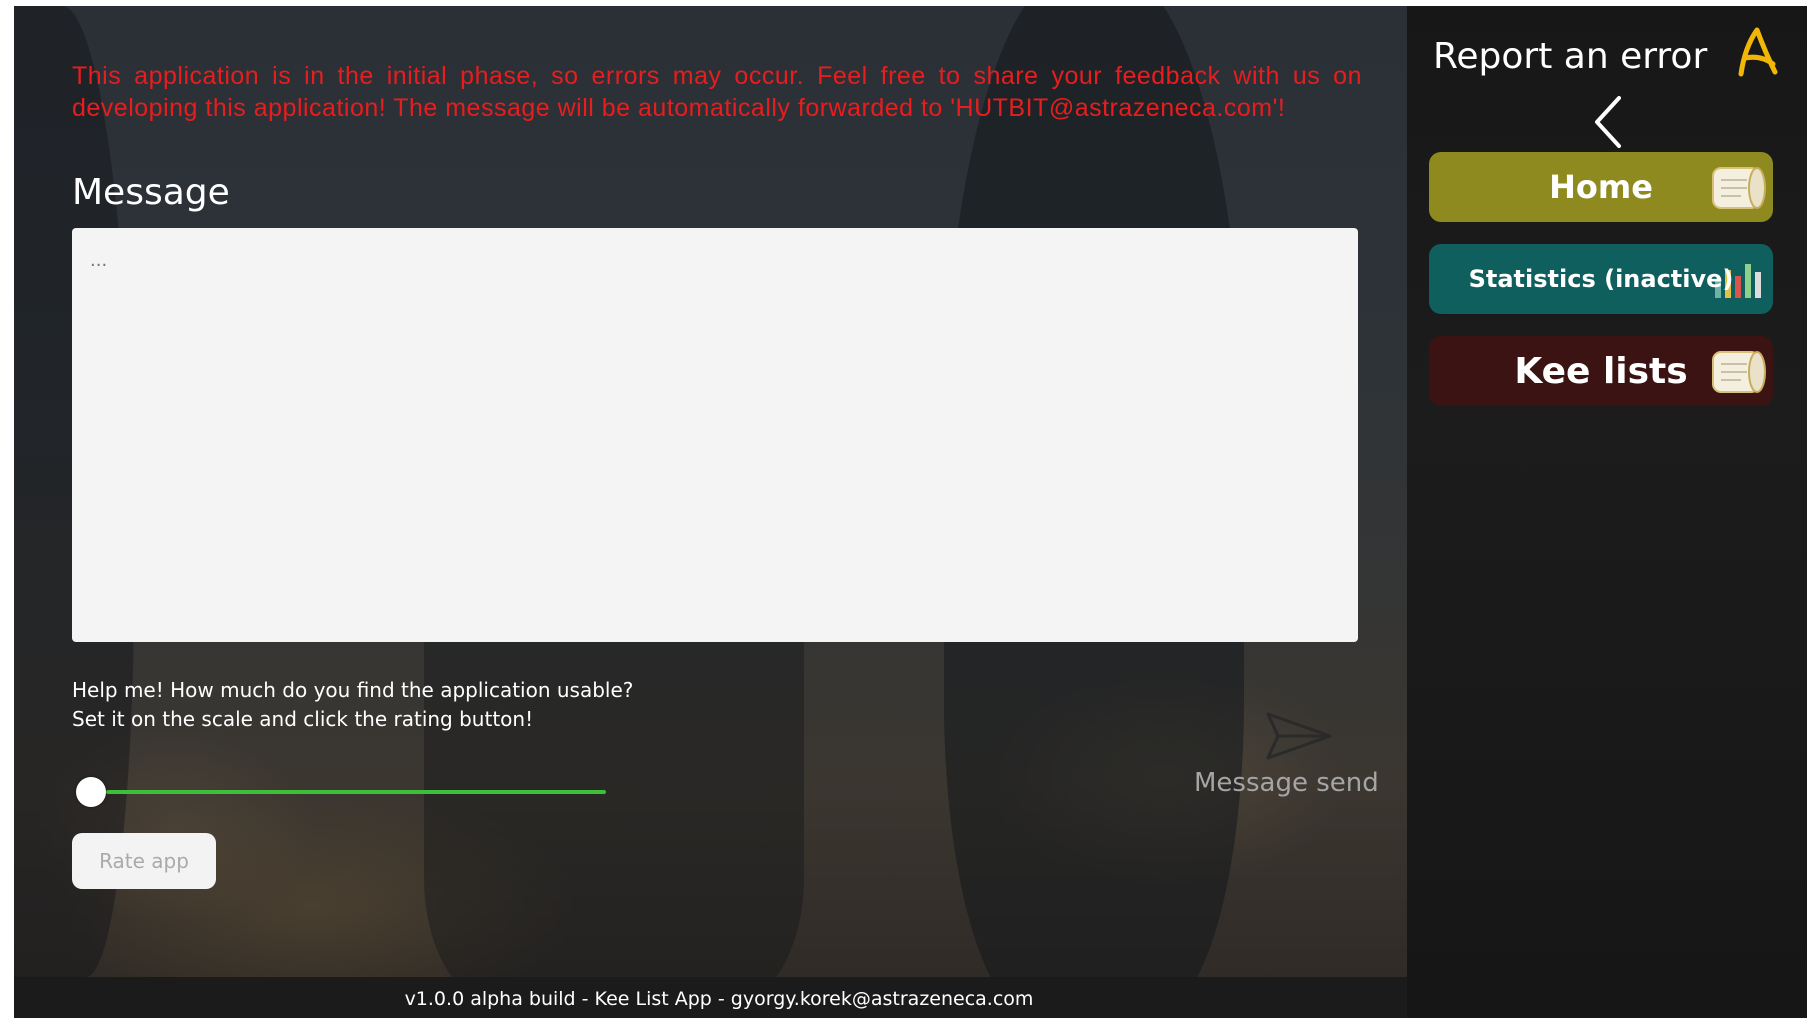 The height and width of the screenshot is (1018, 1807). What do you see at coordinates (1570, 56) in the screenshot?
I see `sidebar-title: Report an error` at bounding box center [1570, 56].